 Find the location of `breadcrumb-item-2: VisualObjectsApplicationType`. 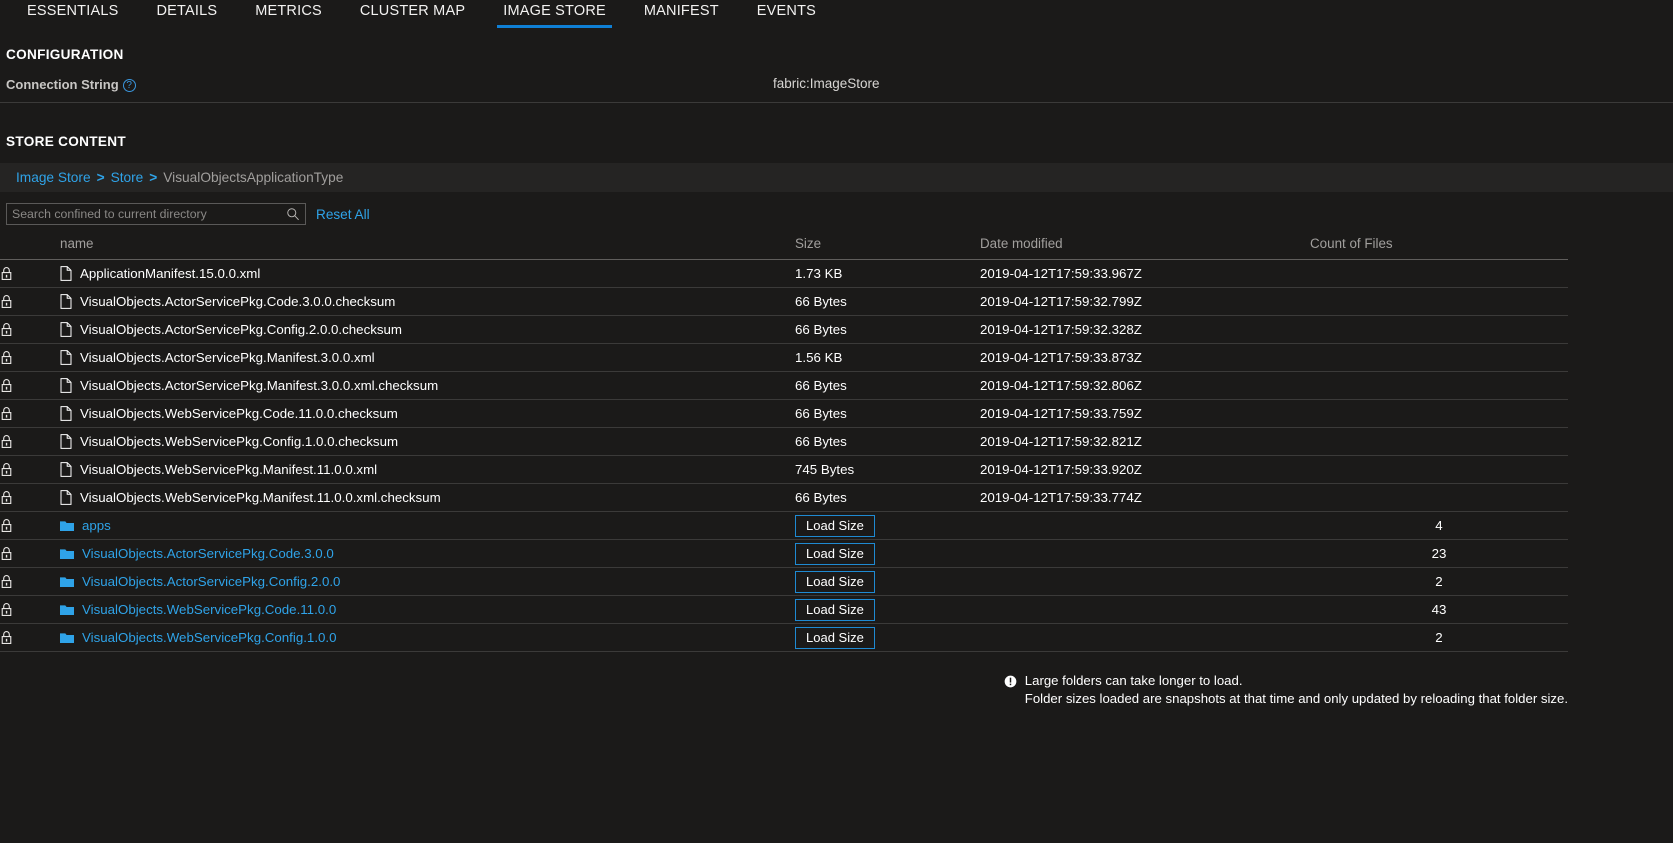

breadcrumb-item-2: VisualObjectsApplicationType is located at coordinates (253, 177).